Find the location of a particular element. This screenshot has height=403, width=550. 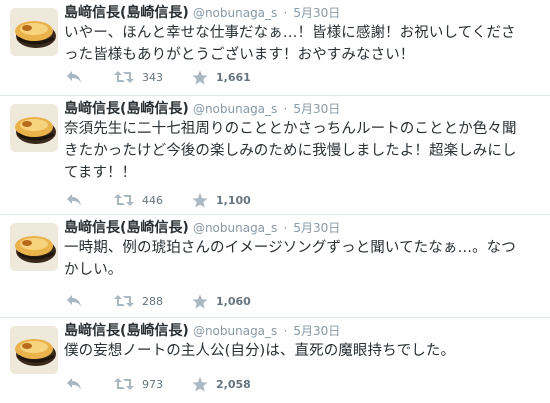

retweet-button: 446 is located at coordinates (138, 200).